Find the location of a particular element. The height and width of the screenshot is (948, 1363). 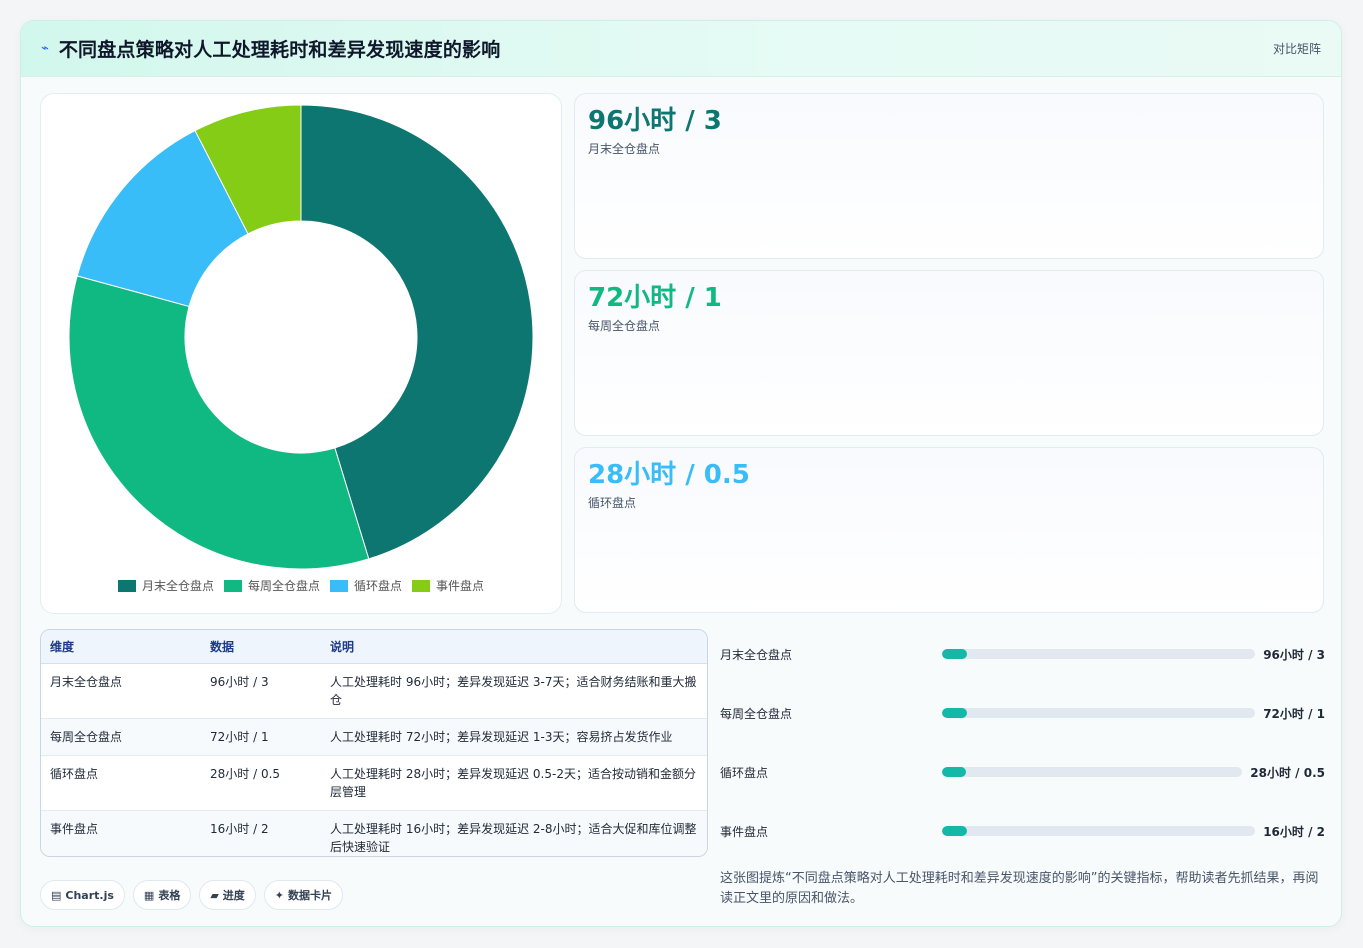

chip-label: Chart.js is located at coordinates (89, 895).